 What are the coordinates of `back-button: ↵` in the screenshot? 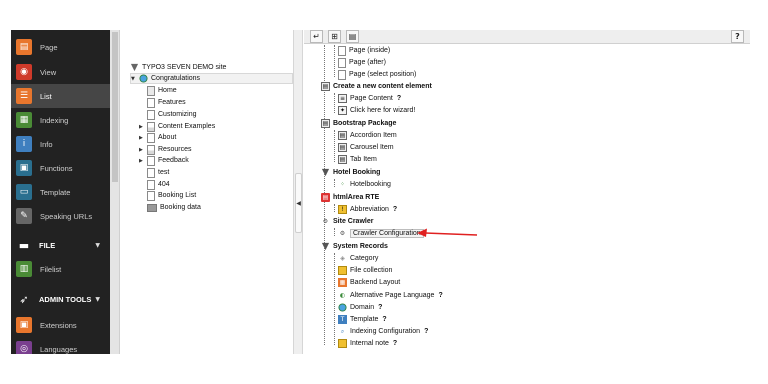 It's located at (316, 36).